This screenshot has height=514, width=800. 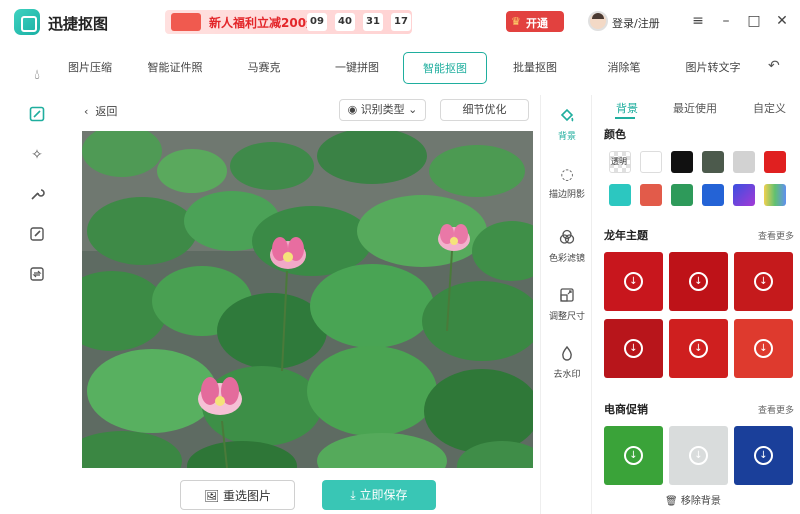 I want to click on swatch-white, so click(x=651, y=162).